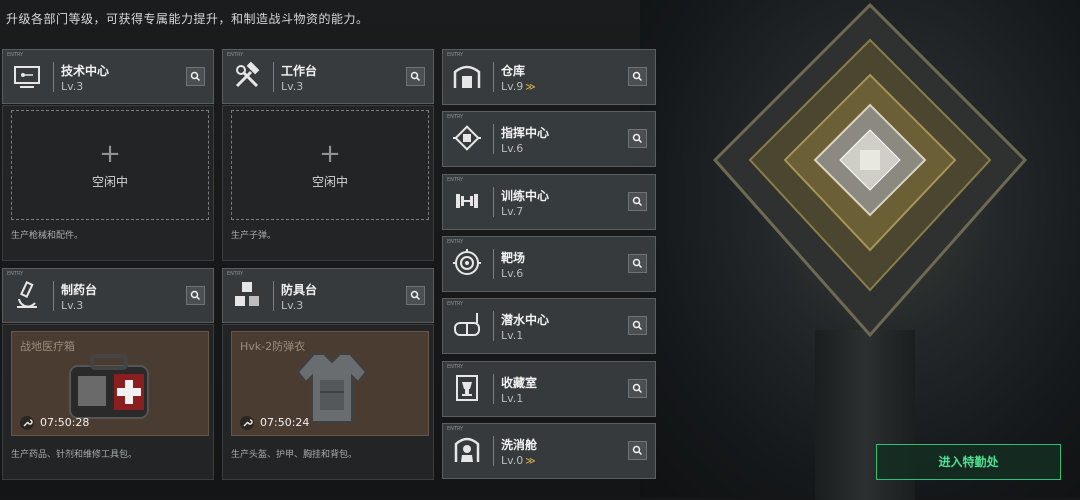  I want to click on craft-timer: 07:50:24, so click(285, 422).